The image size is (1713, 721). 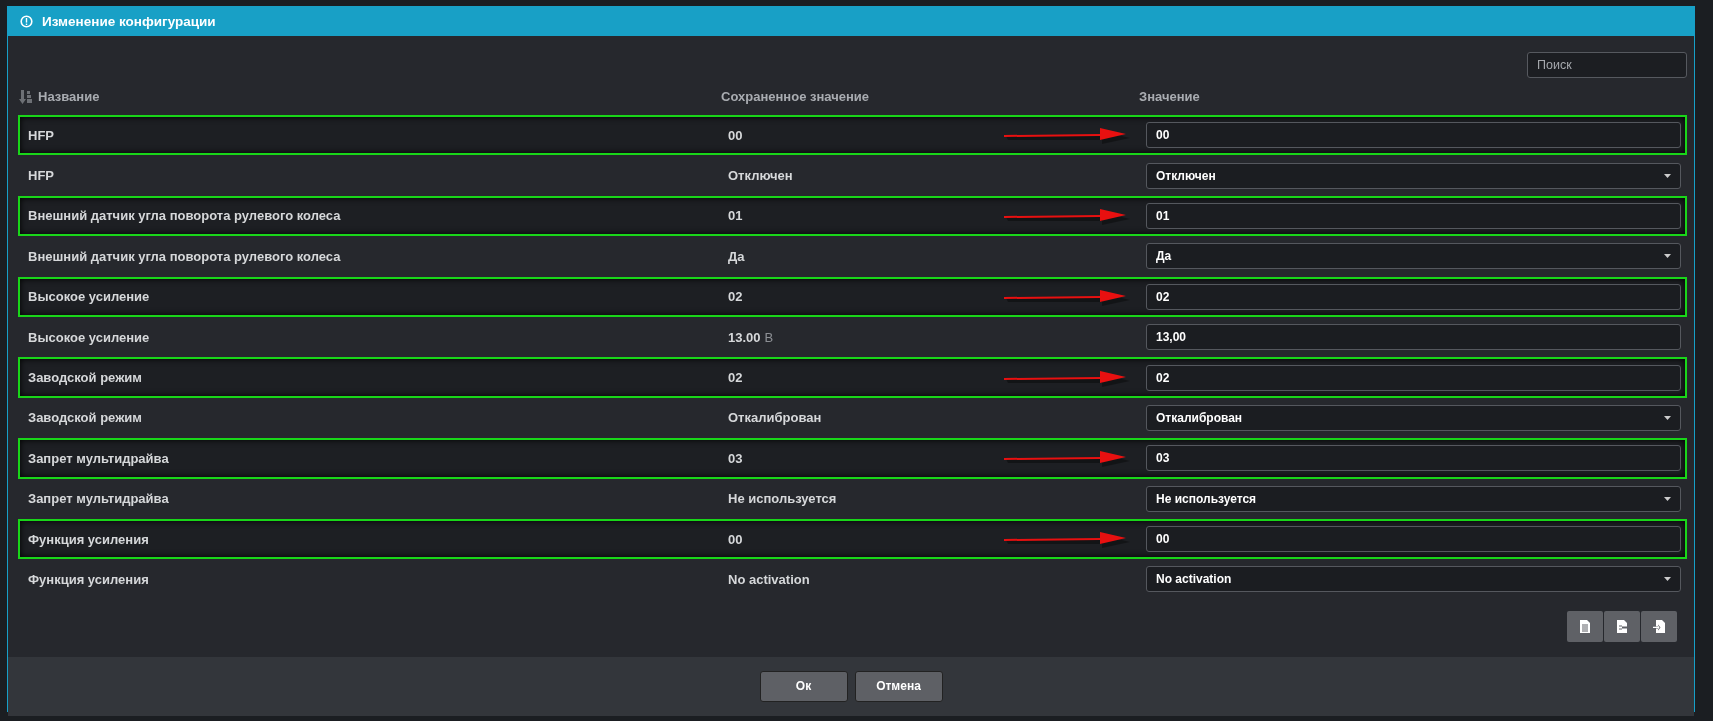 What do you see at coordinates (898, 686) in the screenshot?
I see `dialog-button: Отмена` at bounding box center [898, 686].